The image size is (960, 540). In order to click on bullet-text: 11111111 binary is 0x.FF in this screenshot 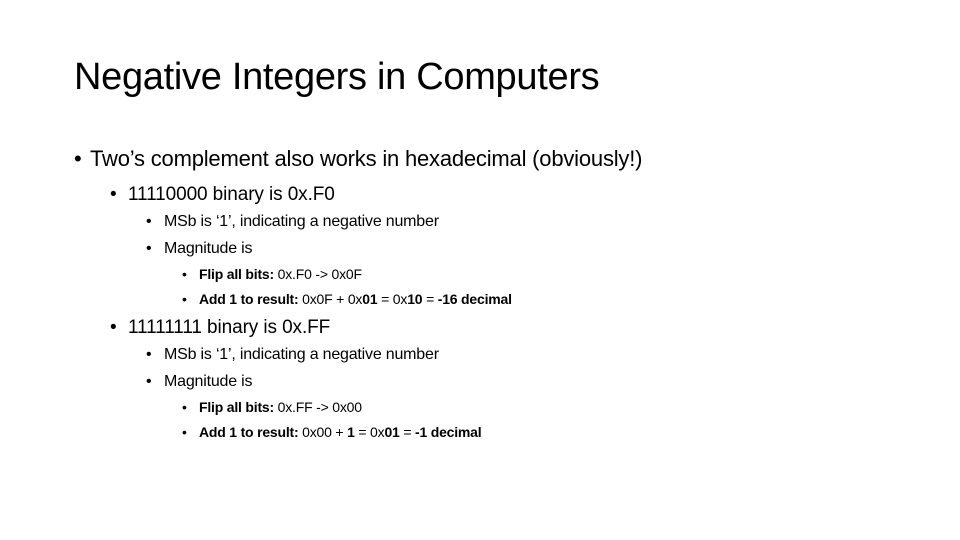, I will do `click(229, 327)`.